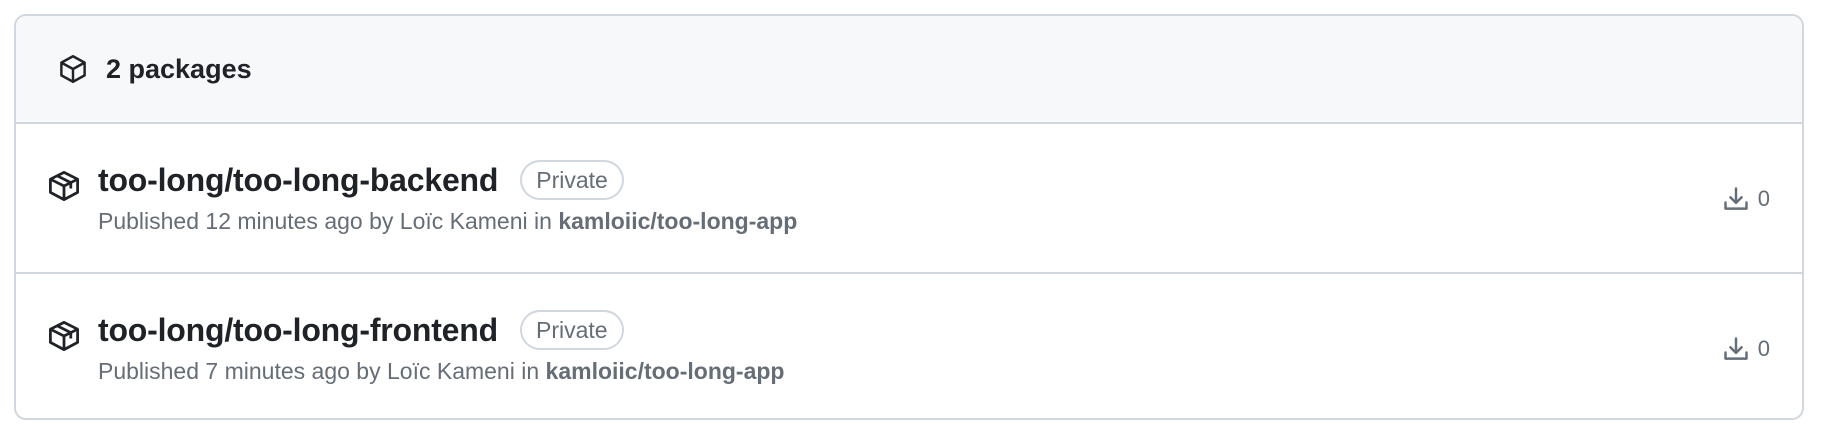 The width and height of the screenshot is (1824, 438). Describe the element at coordinates (179, 68) in the screenshot. I see `packages-count: 2 packages` at that location.